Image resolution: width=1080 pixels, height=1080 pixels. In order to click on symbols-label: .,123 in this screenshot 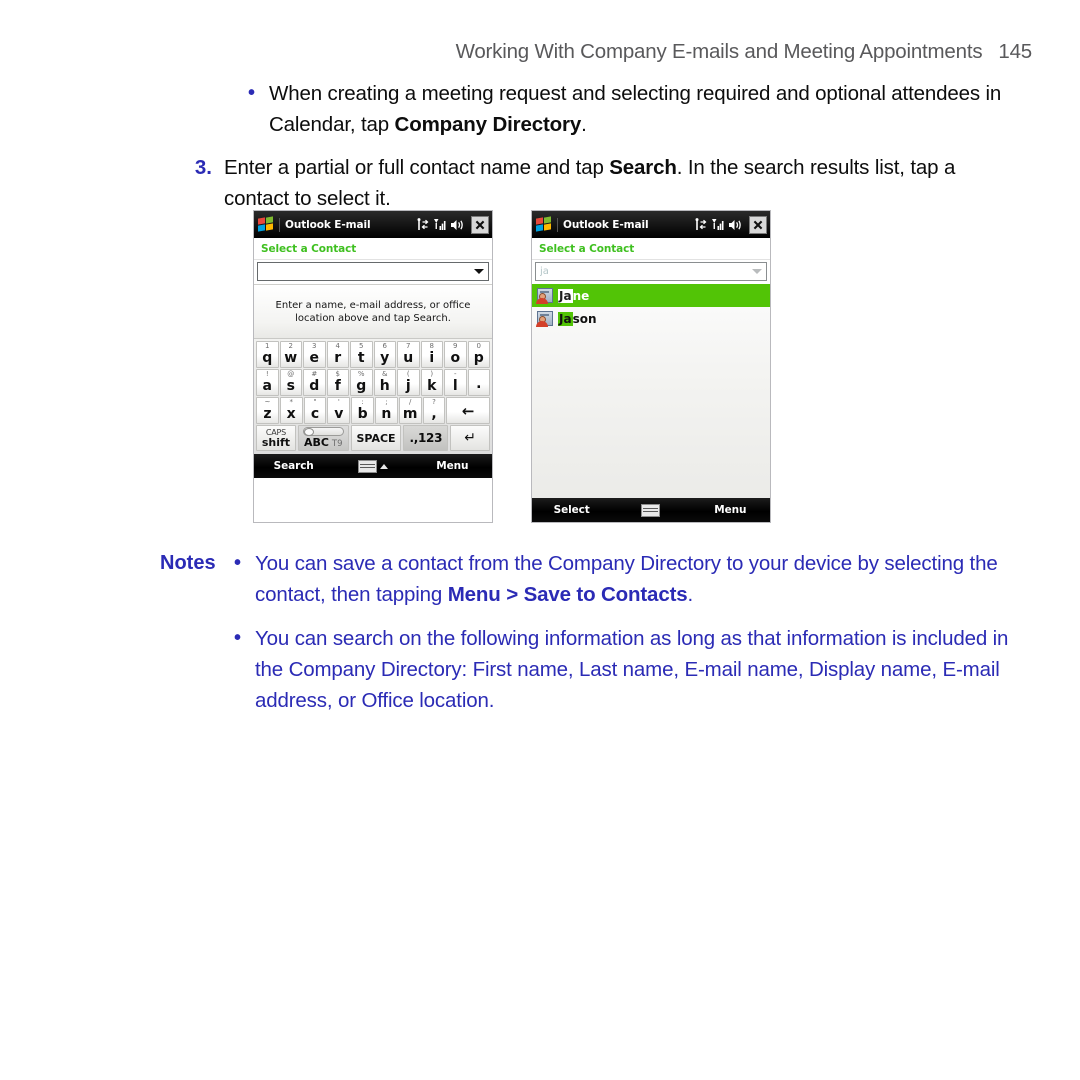, I will do `click(426, 438)`.